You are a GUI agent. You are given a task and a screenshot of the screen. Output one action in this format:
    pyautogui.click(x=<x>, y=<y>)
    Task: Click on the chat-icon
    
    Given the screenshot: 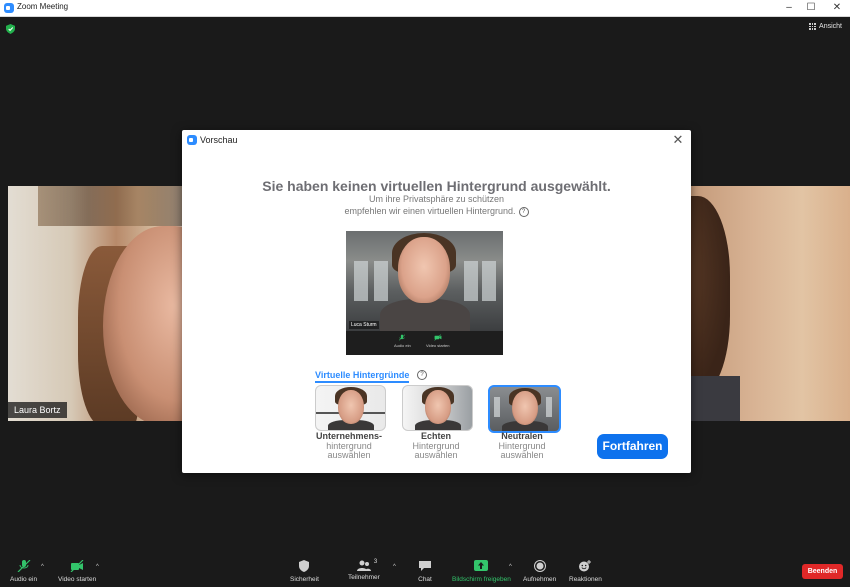 What is the action you would take?
    pyautogui.click(x=425, y=566)
    